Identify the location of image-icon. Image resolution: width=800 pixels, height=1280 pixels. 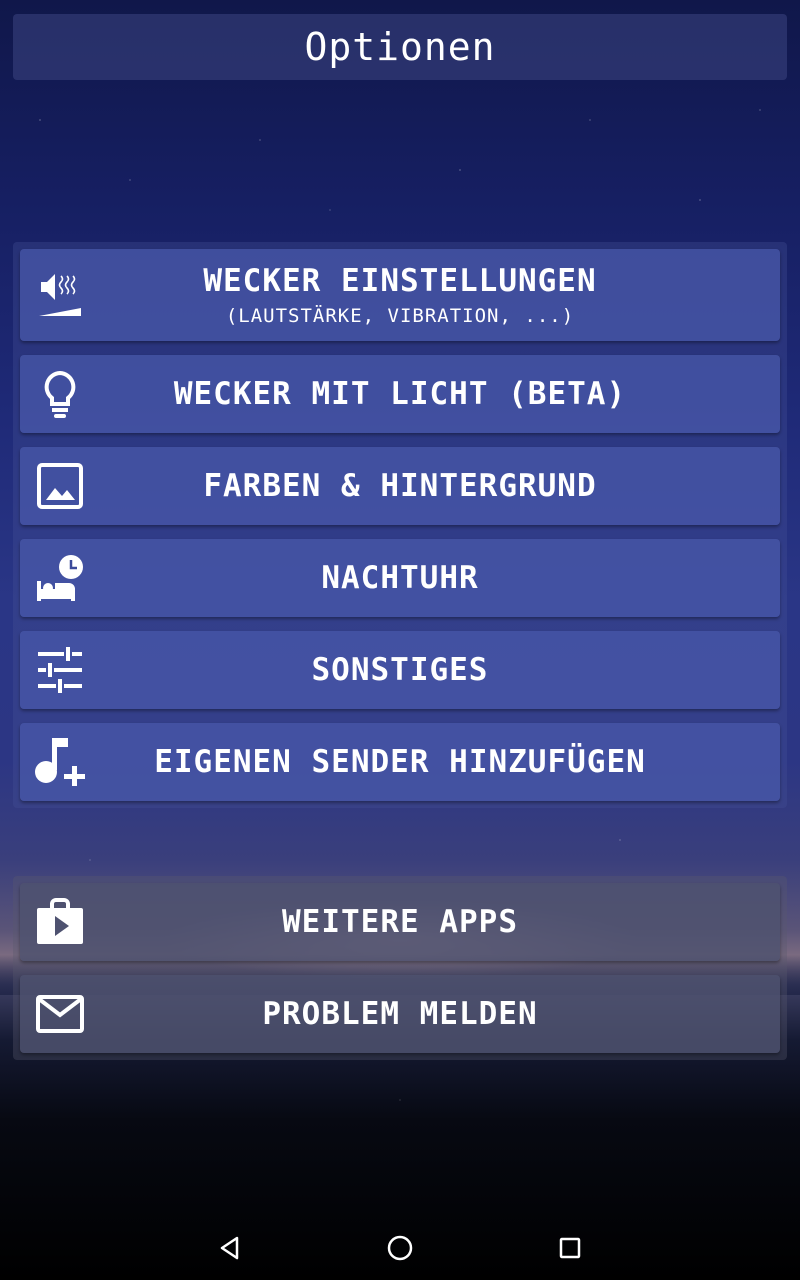
(60, 486).